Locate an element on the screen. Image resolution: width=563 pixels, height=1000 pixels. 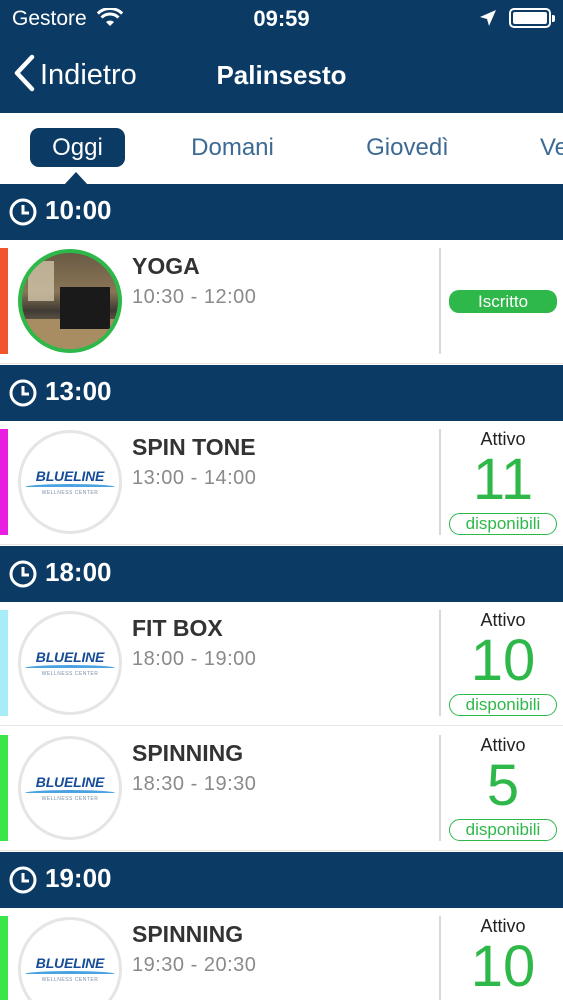
time-group-header: 10:00 is located at coordinates (281, 212).